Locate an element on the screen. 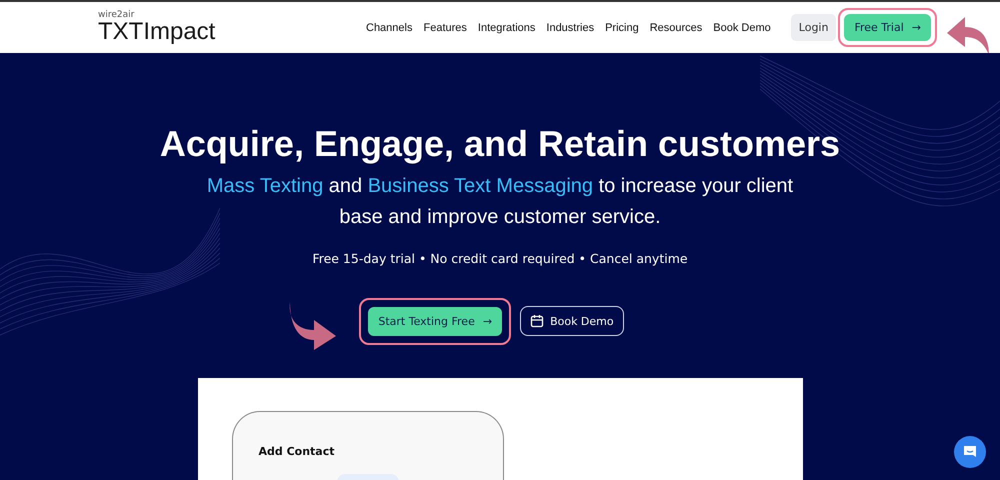 The width and height of the screenshot is (1000, 480). chat-button is located at coordinates (970, 452).